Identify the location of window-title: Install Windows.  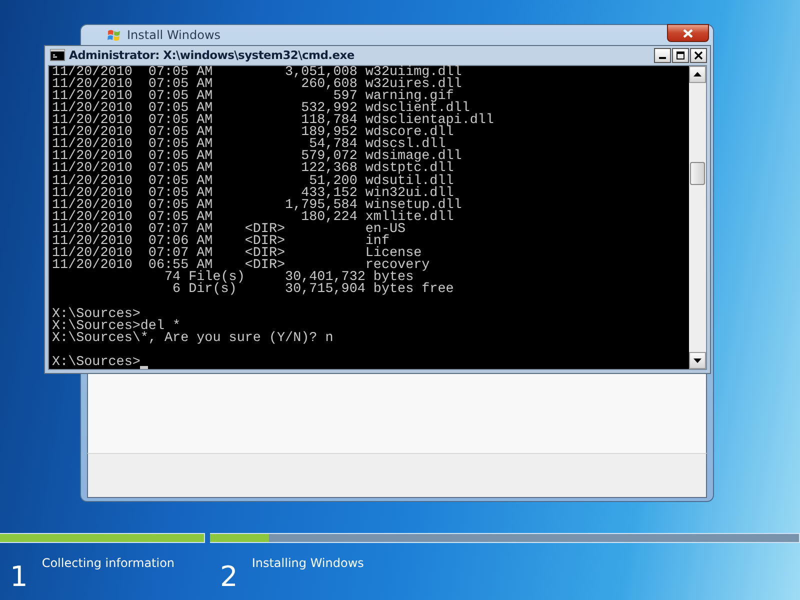
(174, 35).